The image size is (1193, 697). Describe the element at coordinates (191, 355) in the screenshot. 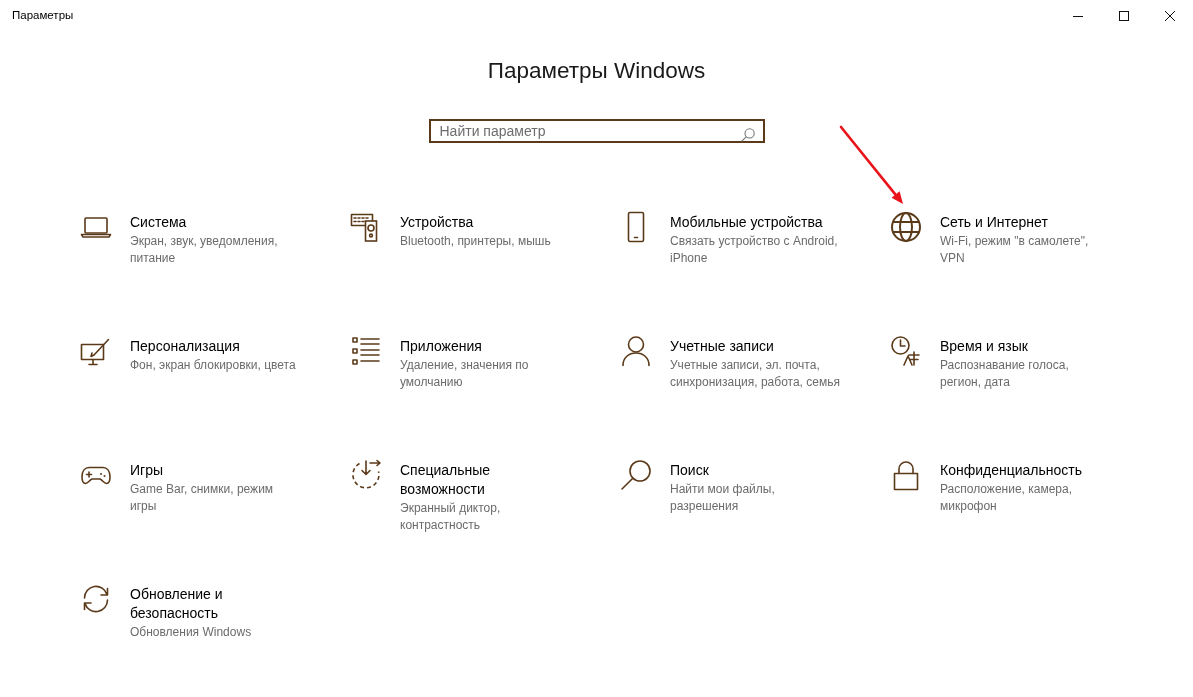

I see `category-tile: Персонализация Фон, экран блокировки, цвета` at that location.